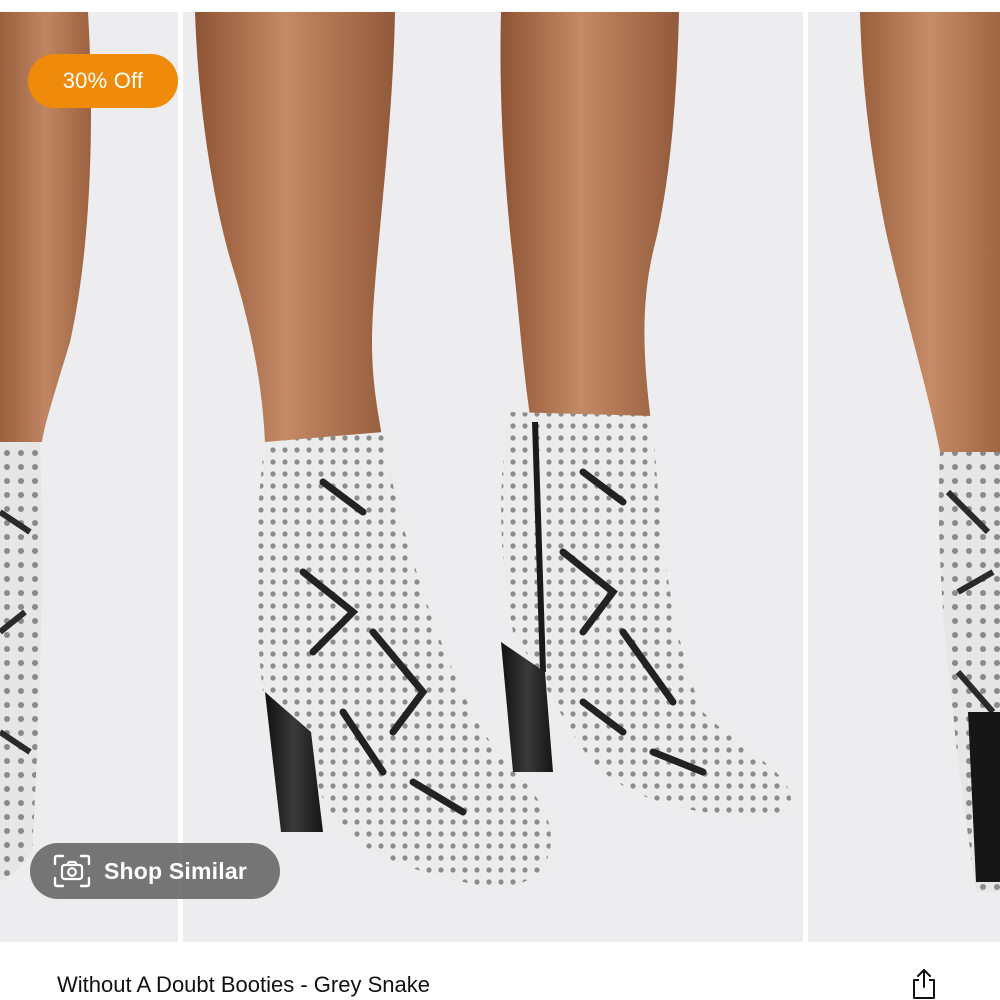 Image resolution: width=1000 pixels, height=1000 pixels. Describe the element at coordinates (243, 984) in the screenshot. I see `product-title: Without A Doubt Booties - Grey Snake` at that location.